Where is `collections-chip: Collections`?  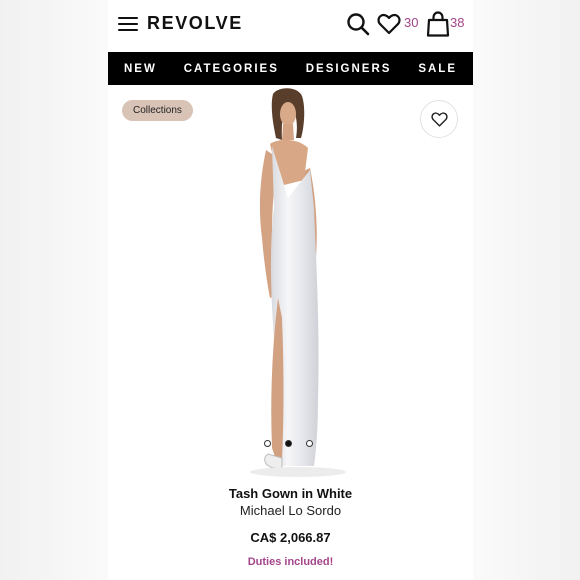
collections-chip: Collections is located at coordinates (157, 110).